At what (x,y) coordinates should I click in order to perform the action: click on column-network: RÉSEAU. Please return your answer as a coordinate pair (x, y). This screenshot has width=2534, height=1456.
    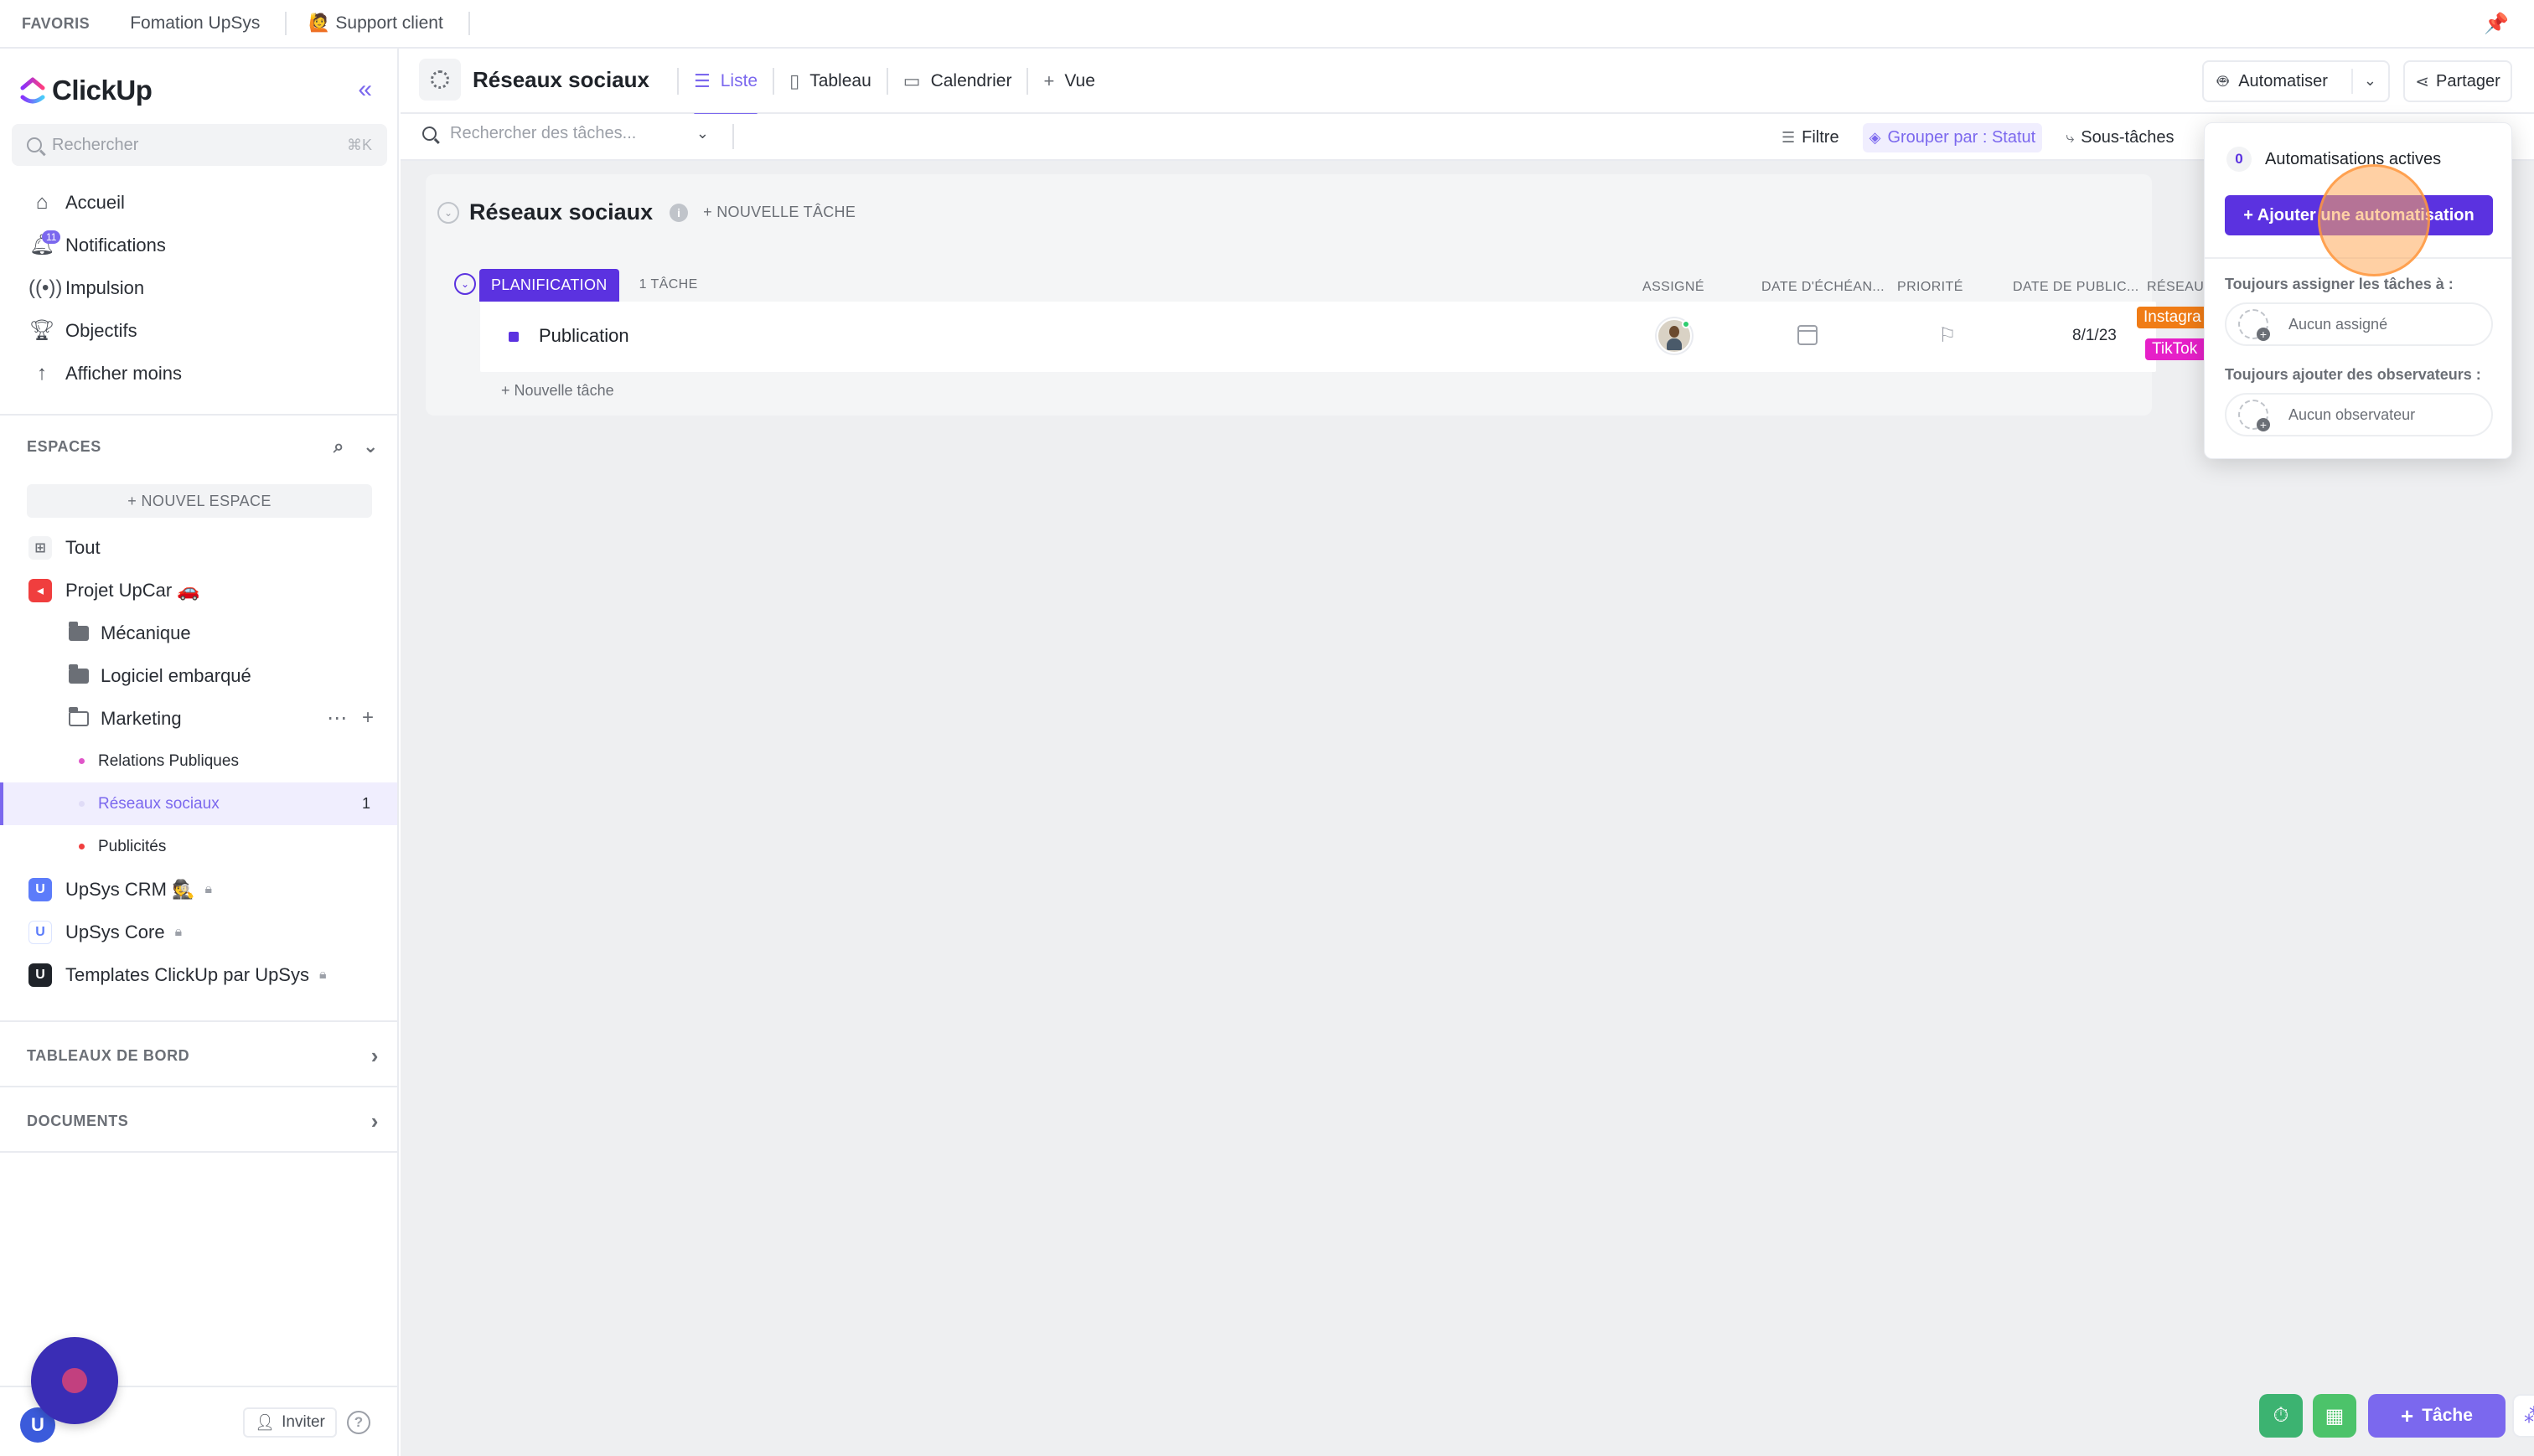
    Looking at the image, I should click on (2175, 287).